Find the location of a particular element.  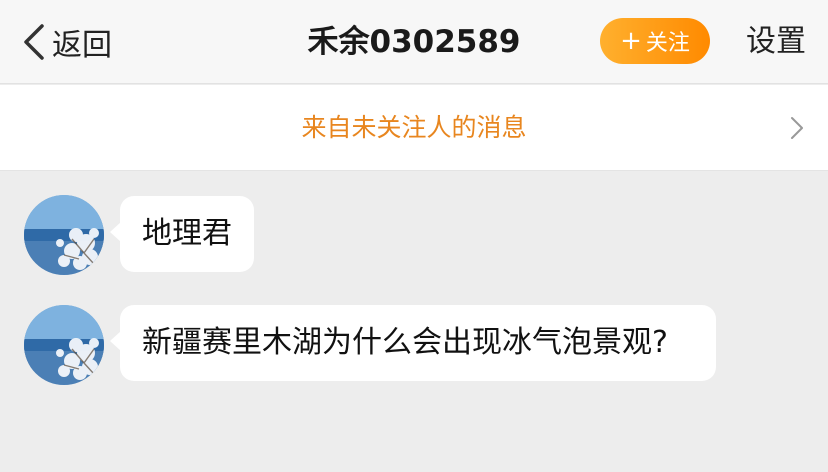

message-text: 新疆赛里木湖为什么会出现冰气泡景观? is located at coordinates (405, 342).